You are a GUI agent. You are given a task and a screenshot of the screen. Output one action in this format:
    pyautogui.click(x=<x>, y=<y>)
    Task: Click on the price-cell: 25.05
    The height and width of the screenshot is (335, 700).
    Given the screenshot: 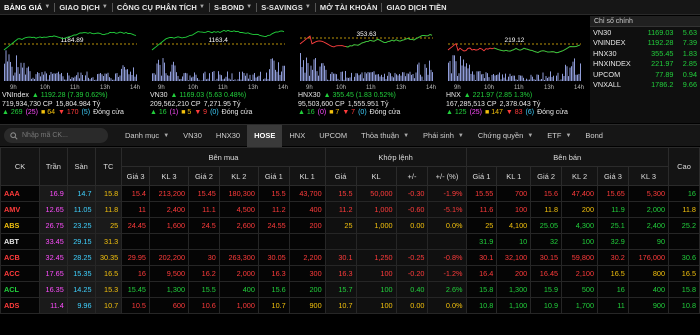 What is the action you would take?
    pyautogui.click(x=546, y=225)
    